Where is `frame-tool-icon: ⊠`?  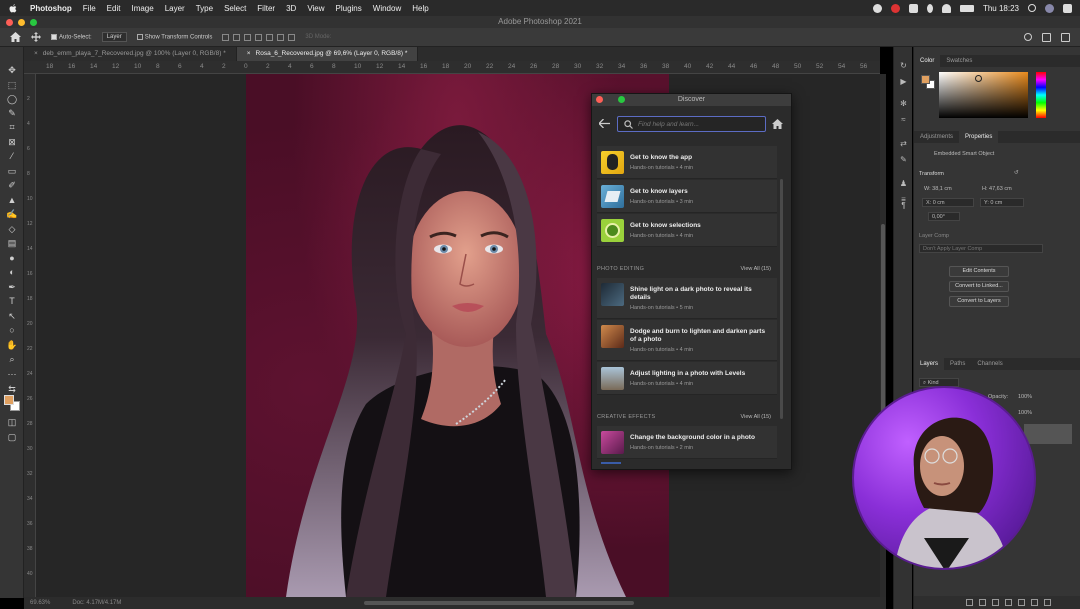 frame-tool-icon: ⊠ is located at coordinates (12, 142).